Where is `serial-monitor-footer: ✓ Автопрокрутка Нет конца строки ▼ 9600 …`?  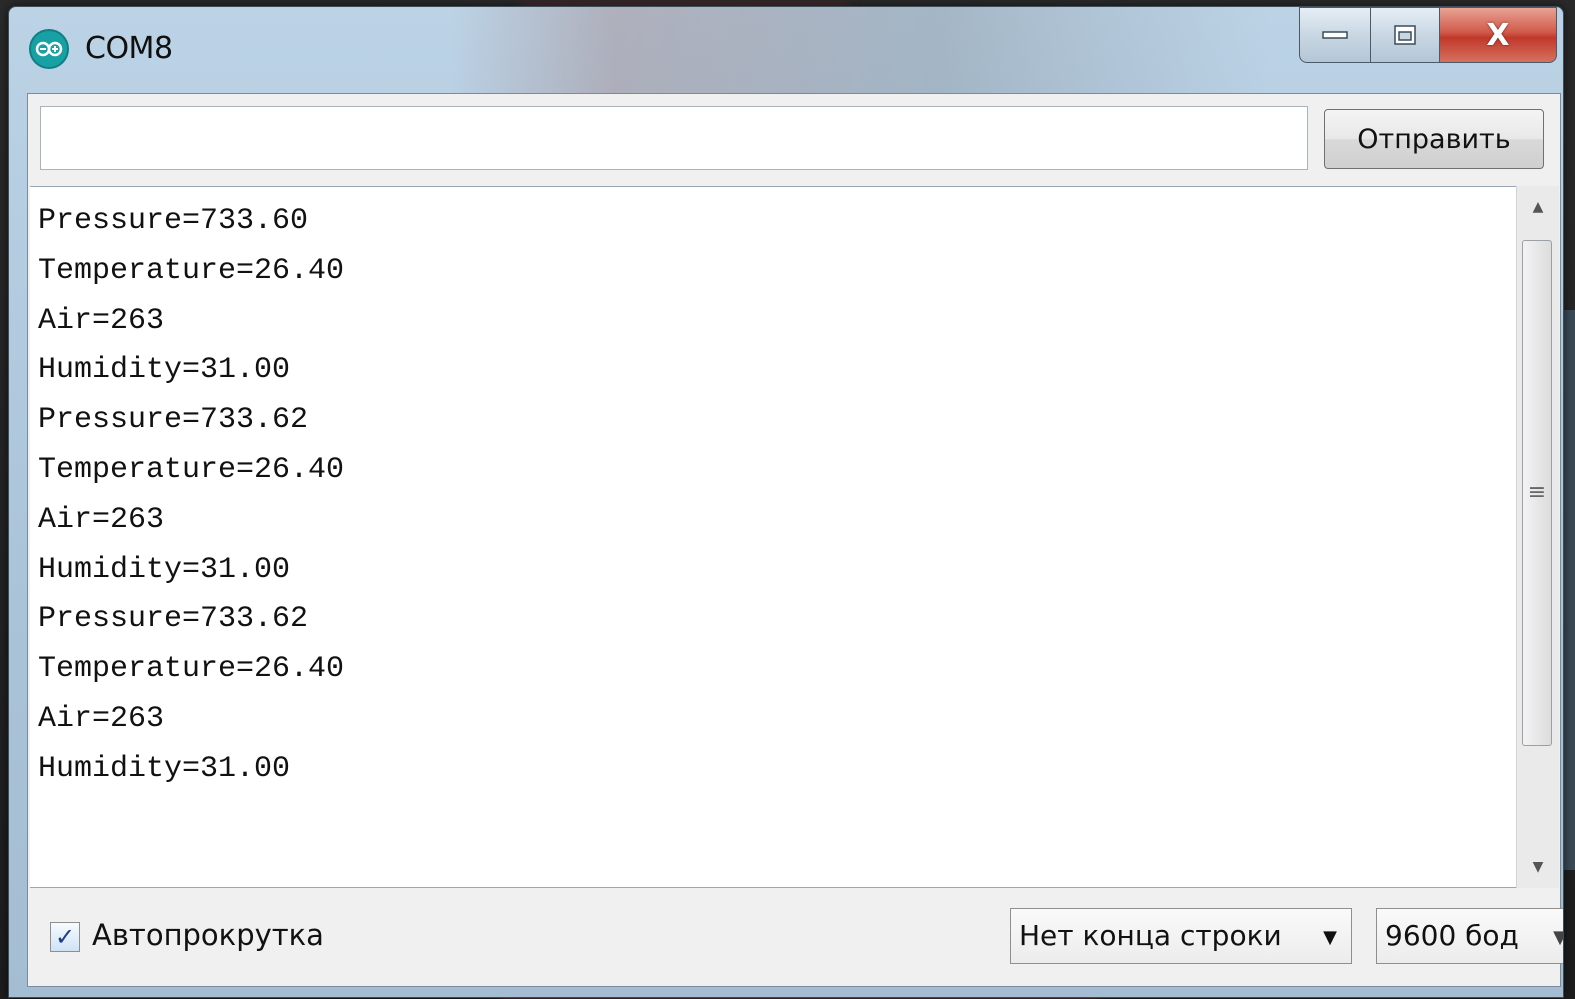 serial-monitor-footer: ✓ Автопрокрутка Нет конца строки ▼ 9600 … is located at coordinates (795, 937).